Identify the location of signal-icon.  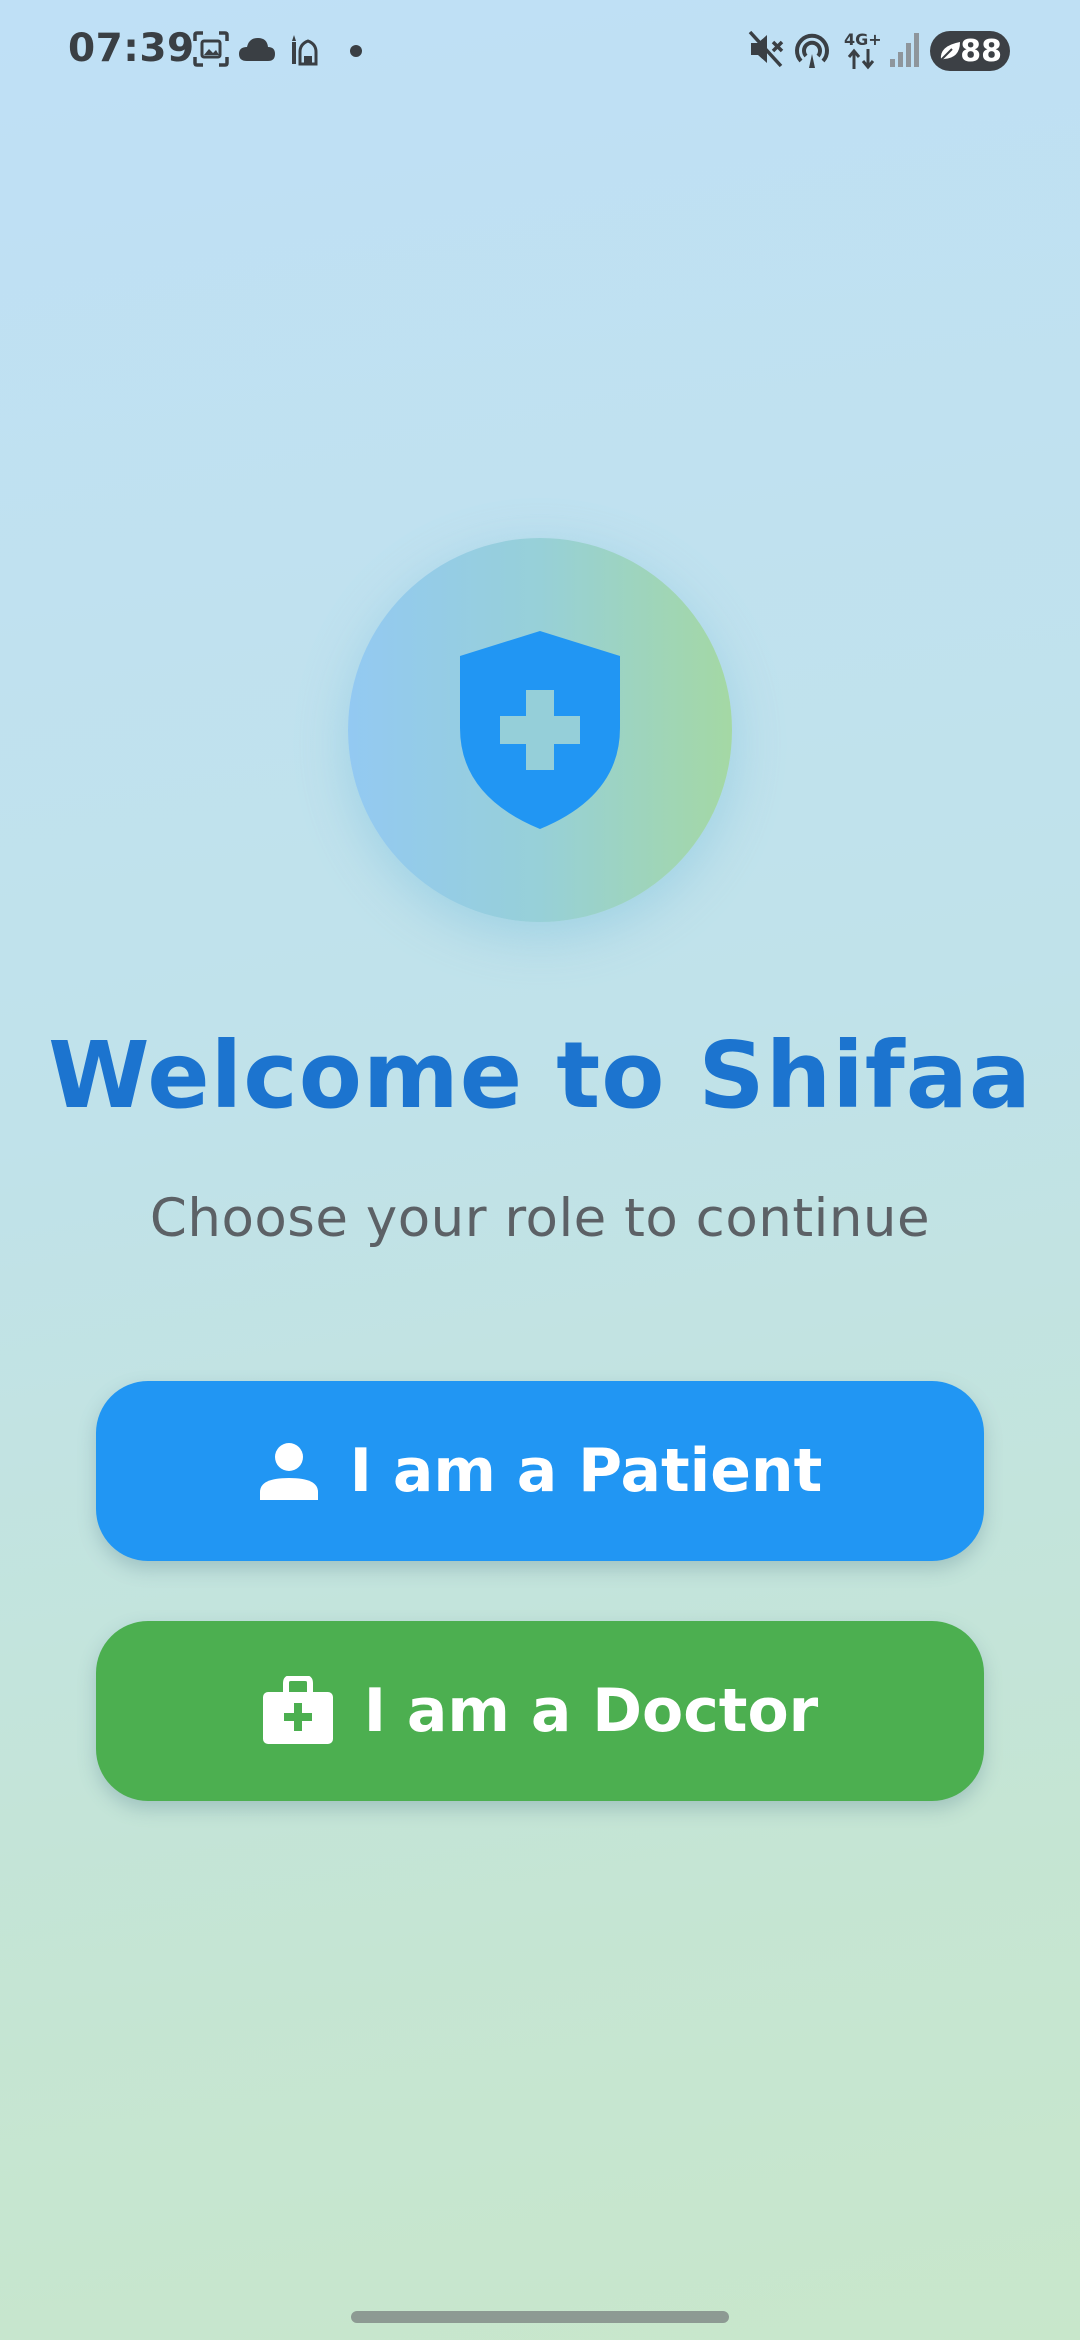
(904, 50).